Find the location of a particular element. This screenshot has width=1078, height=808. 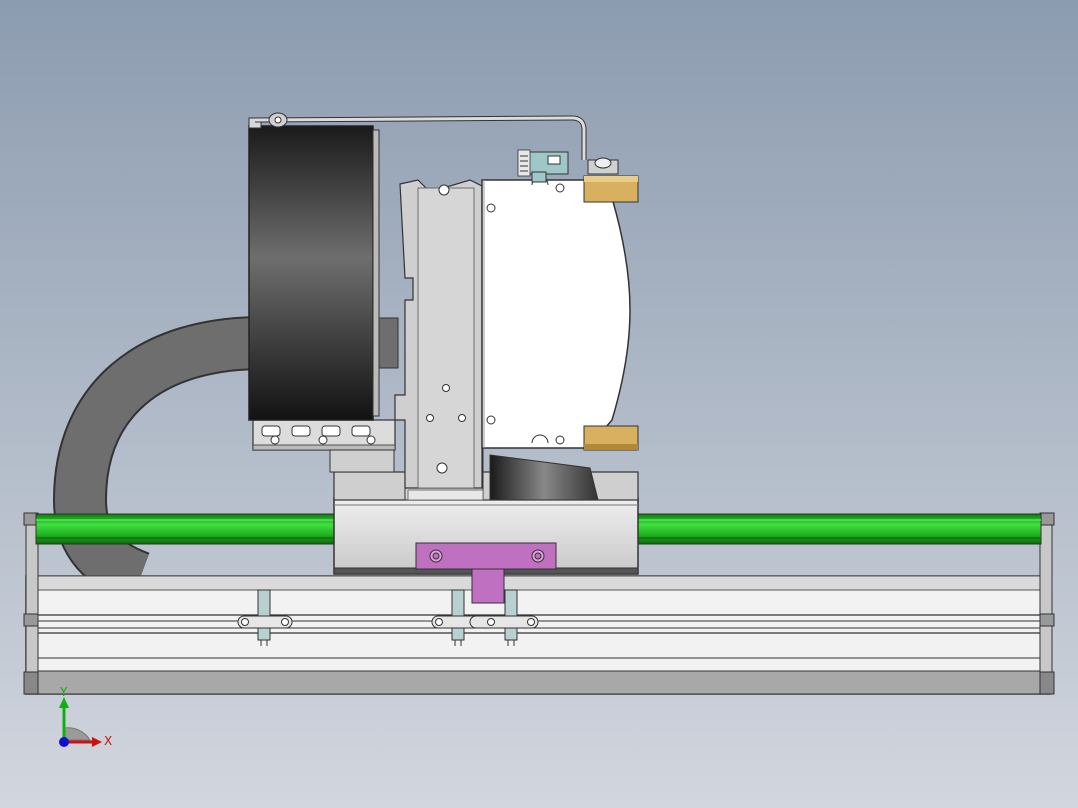

gold-clamp-top is located at coordinates (611, 189).